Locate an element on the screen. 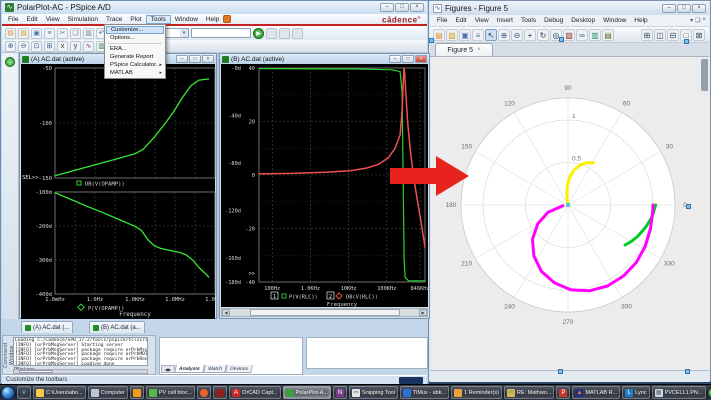 The width and height of the screenshot is (711, 400). step-simulation-button is located at coordinates (297, 33).